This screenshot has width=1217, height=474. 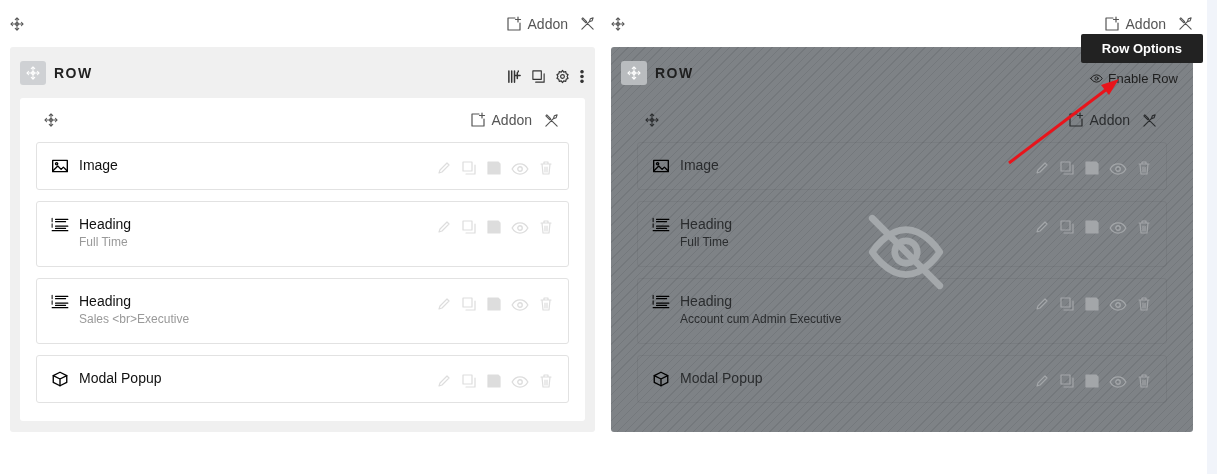 I want to click on addon-item: Modal Popup, so click(x=302, y=379).